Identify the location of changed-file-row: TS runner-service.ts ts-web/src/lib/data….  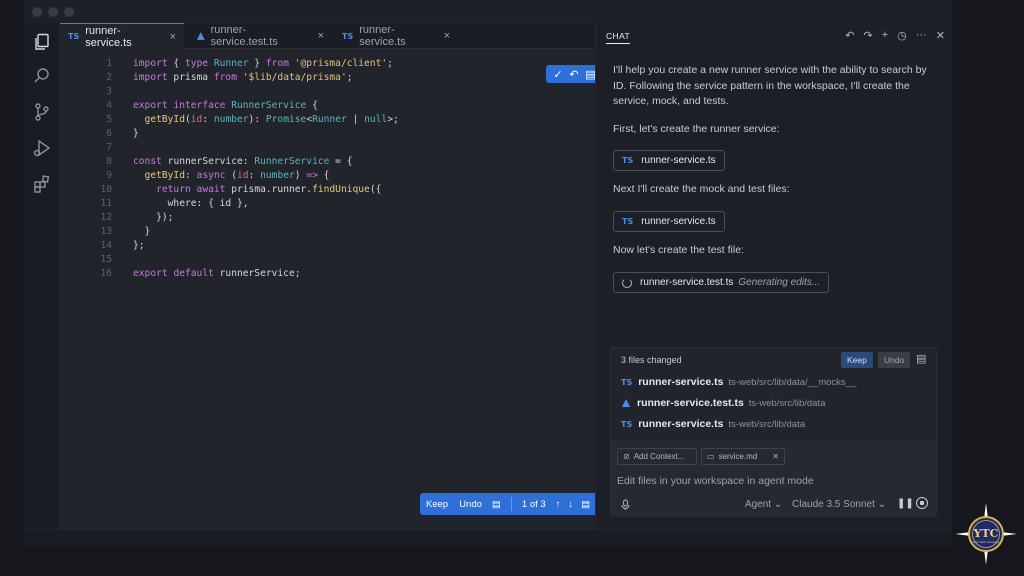
(738, 382).